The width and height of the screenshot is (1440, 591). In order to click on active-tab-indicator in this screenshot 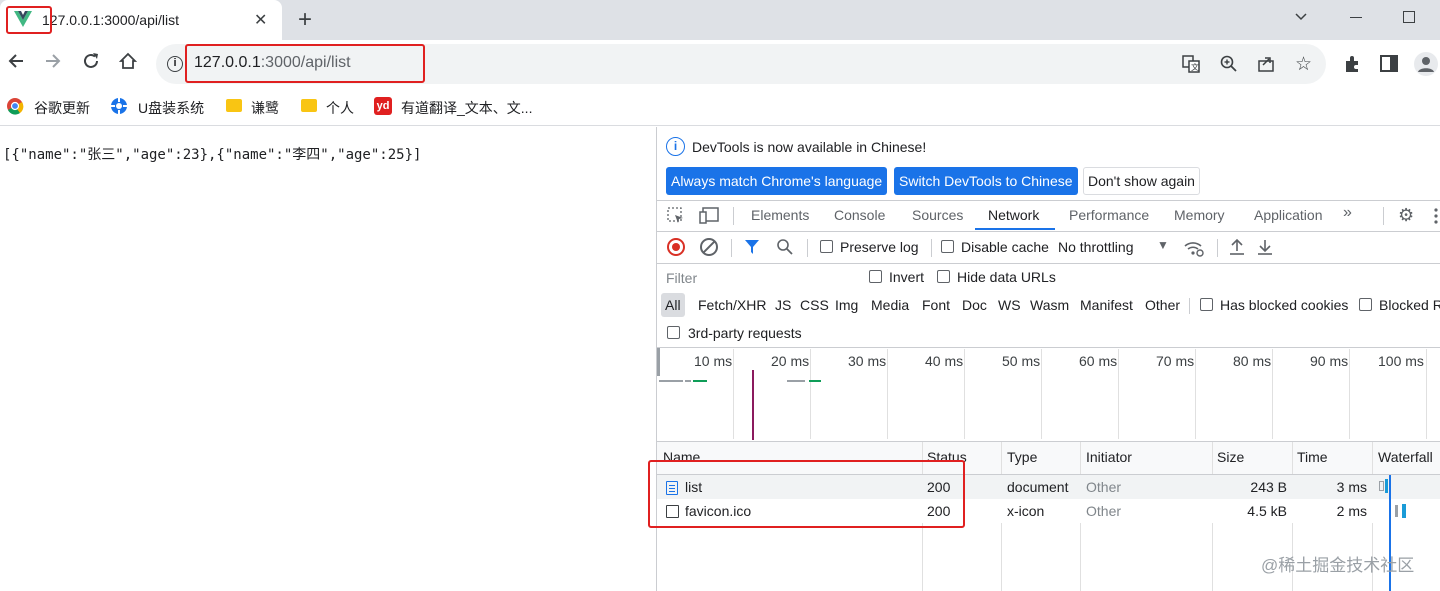, I will do `click(1015, 229)`.